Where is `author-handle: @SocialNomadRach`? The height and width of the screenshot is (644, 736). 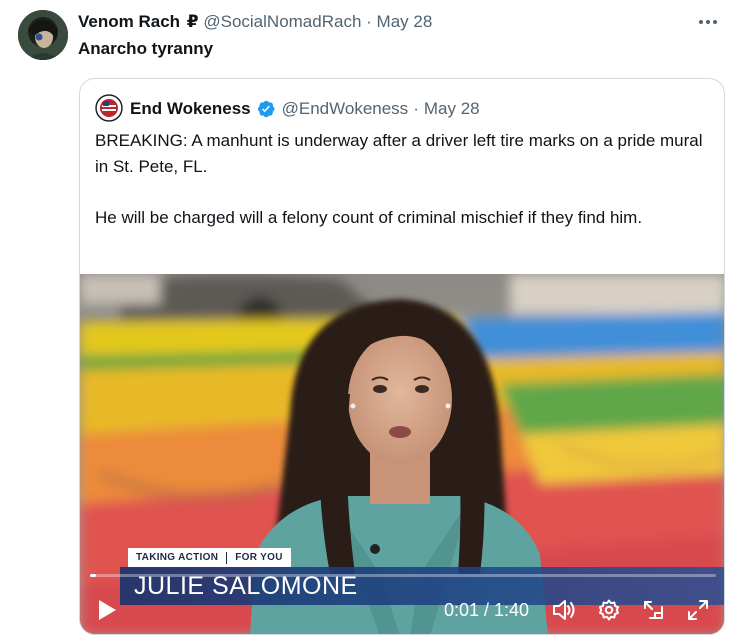 author-handle: @SocialNomadRach is located at coordinates (282, 21).